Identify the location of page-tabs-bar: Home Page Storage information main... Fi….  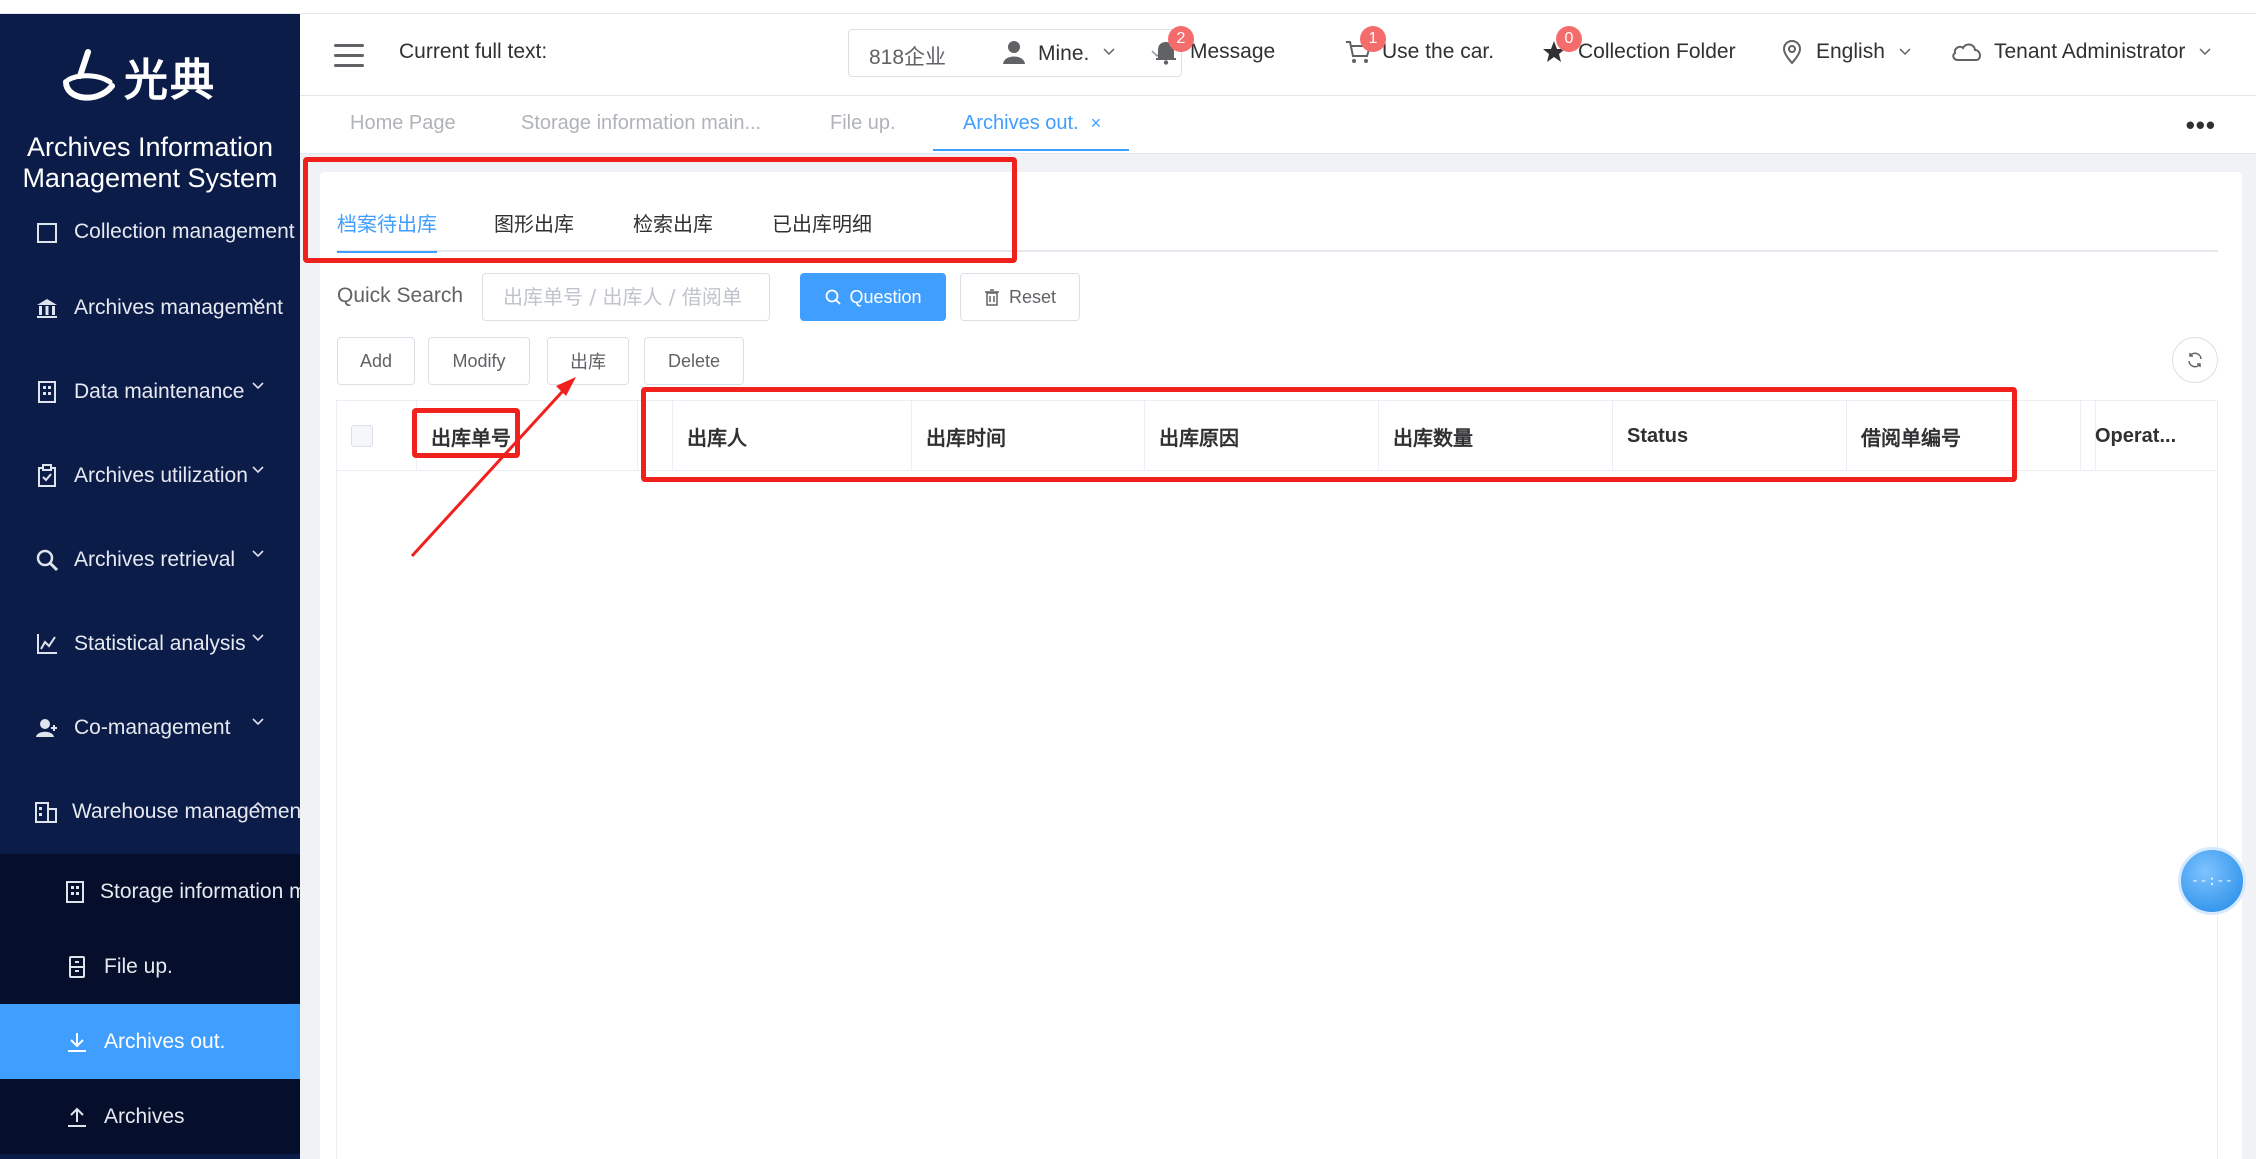
(1278, 125).